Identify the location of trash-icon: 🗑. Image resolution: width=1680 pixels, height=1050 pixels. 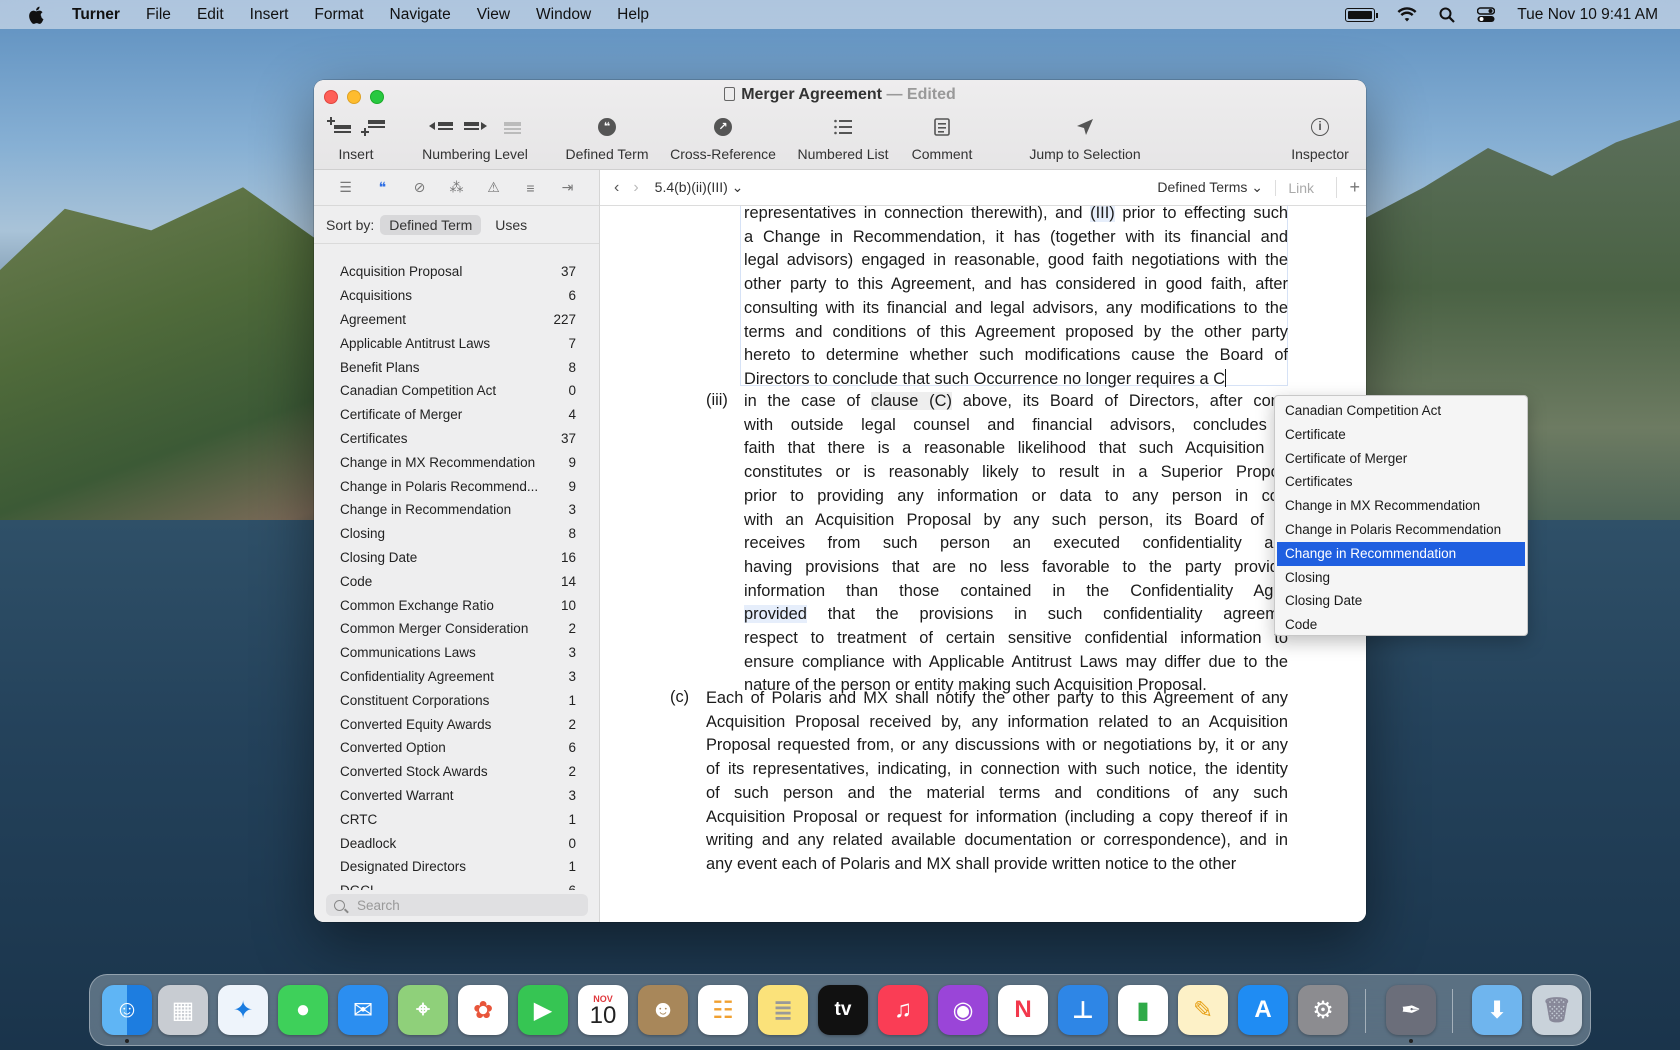
(1557, 1010).